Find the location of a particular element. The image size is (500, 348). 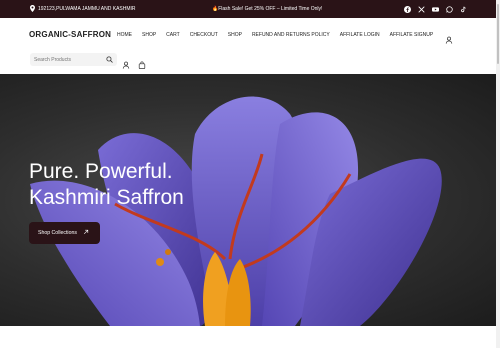

location-text: 192123,PULWAMA JAMMU AND KASHMIR is located at coordinates (87, 9).